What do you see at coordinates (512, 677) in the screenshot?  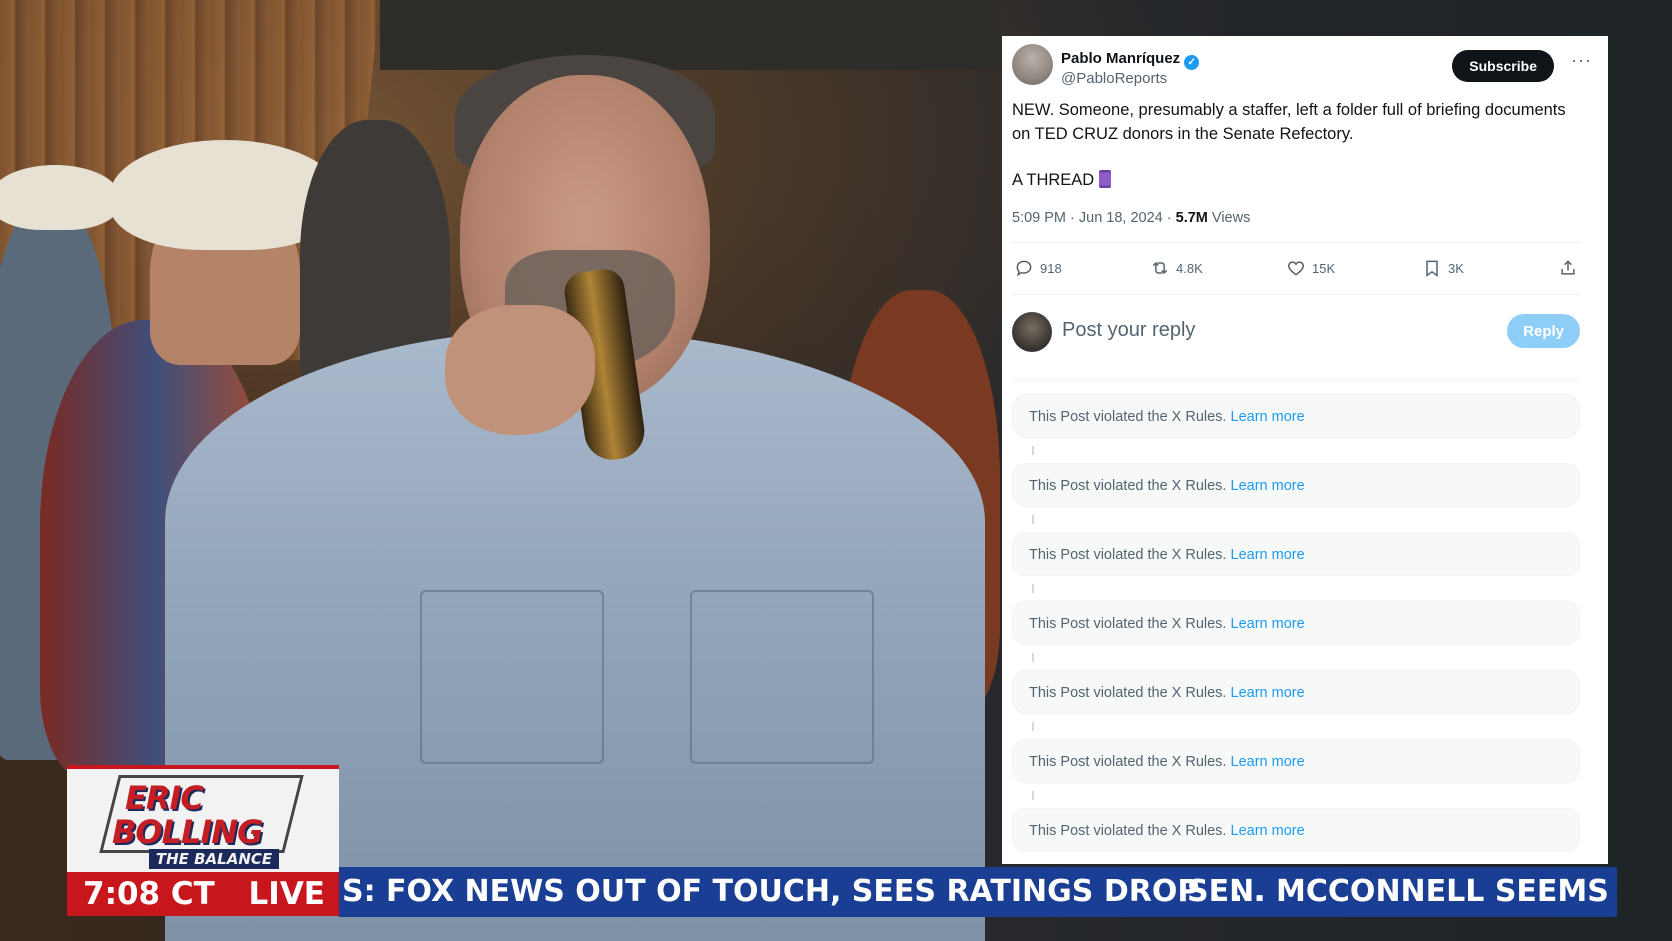 I see `shirt-pocket-left` at bounding box center [512, 677].